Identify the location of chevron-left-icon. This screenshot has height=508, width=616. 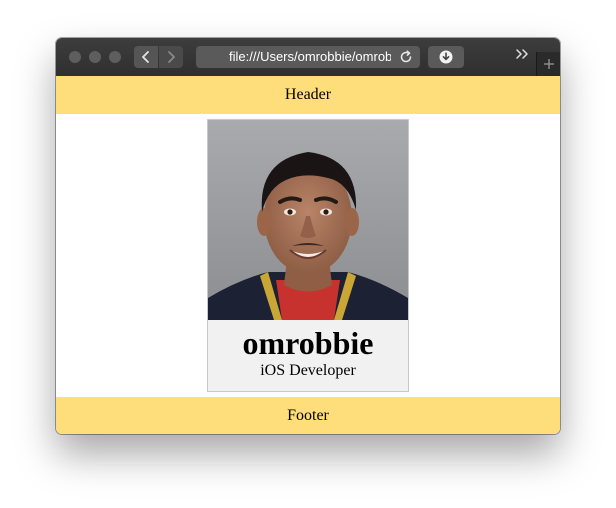
(145, 57).